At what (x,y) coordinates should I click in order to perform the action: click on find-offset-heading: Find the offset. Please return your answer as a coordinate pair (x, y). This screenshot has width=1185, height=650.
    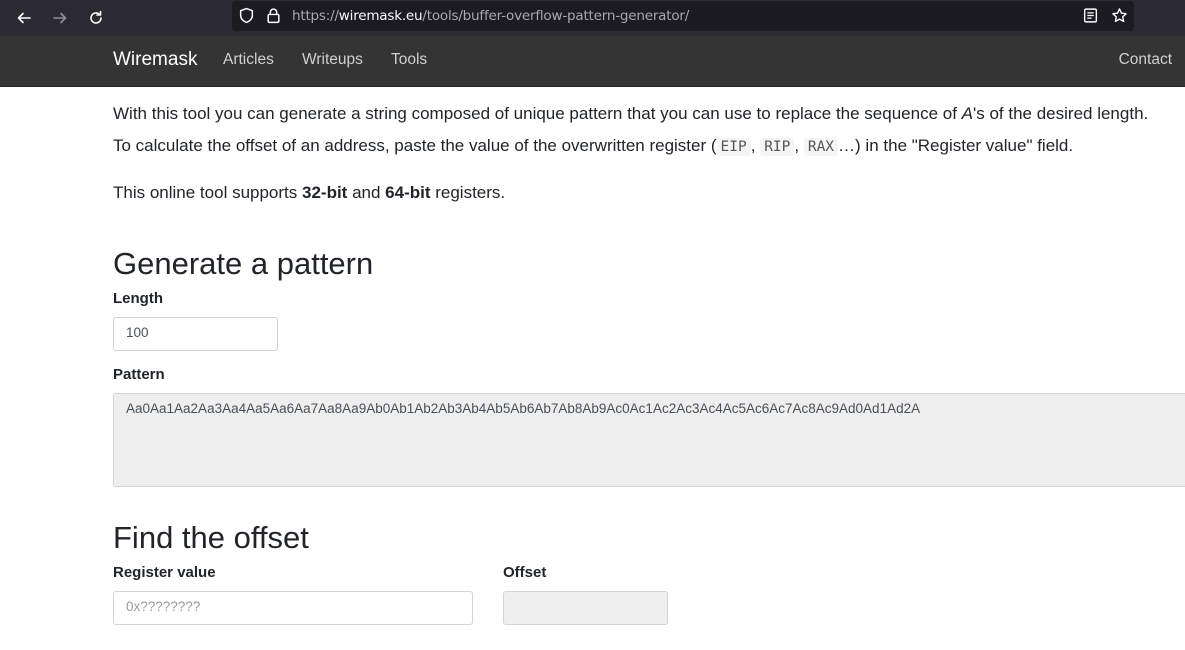
    Looking at the image, I should click on (211, 537).